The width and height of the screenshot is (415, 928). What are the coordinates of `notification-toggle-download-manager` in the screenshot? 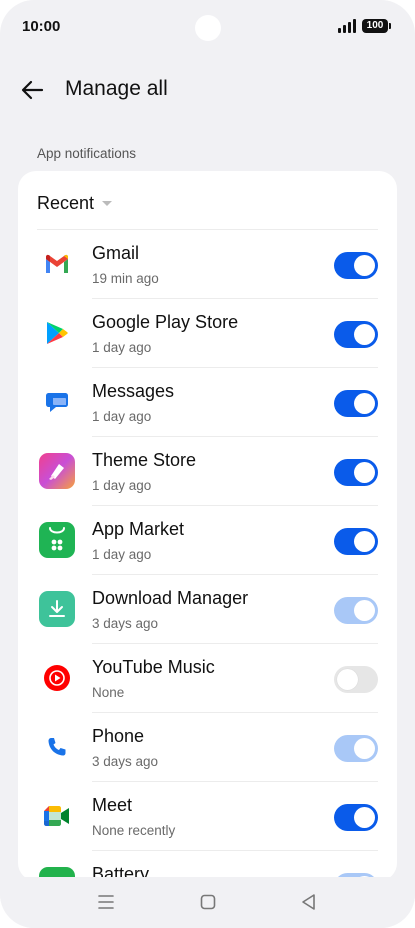 It's located at (356, 610).